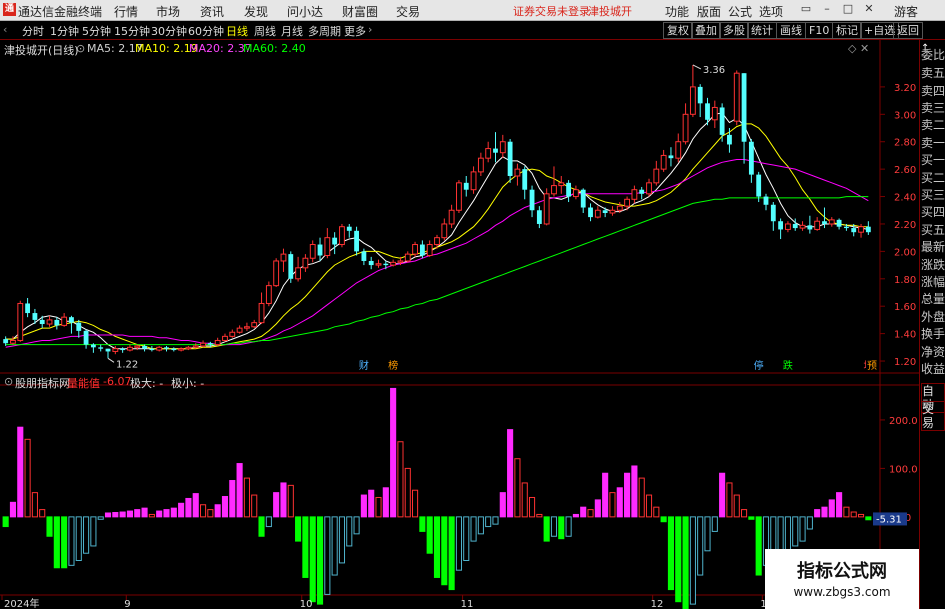 Image resolution: width=945 pixels, height=609 pixels. What do you see at coordinates (610, 11) in the screenshot?
I see `stock-name-link: 津投城开` at bounding box center [610, 11].